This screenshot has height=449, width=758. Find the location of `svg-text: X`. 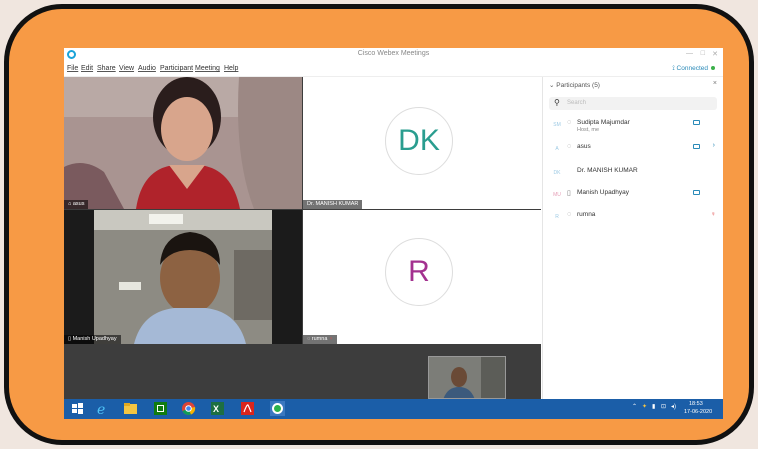

svg-text: X is located at coordinates (216, 409).